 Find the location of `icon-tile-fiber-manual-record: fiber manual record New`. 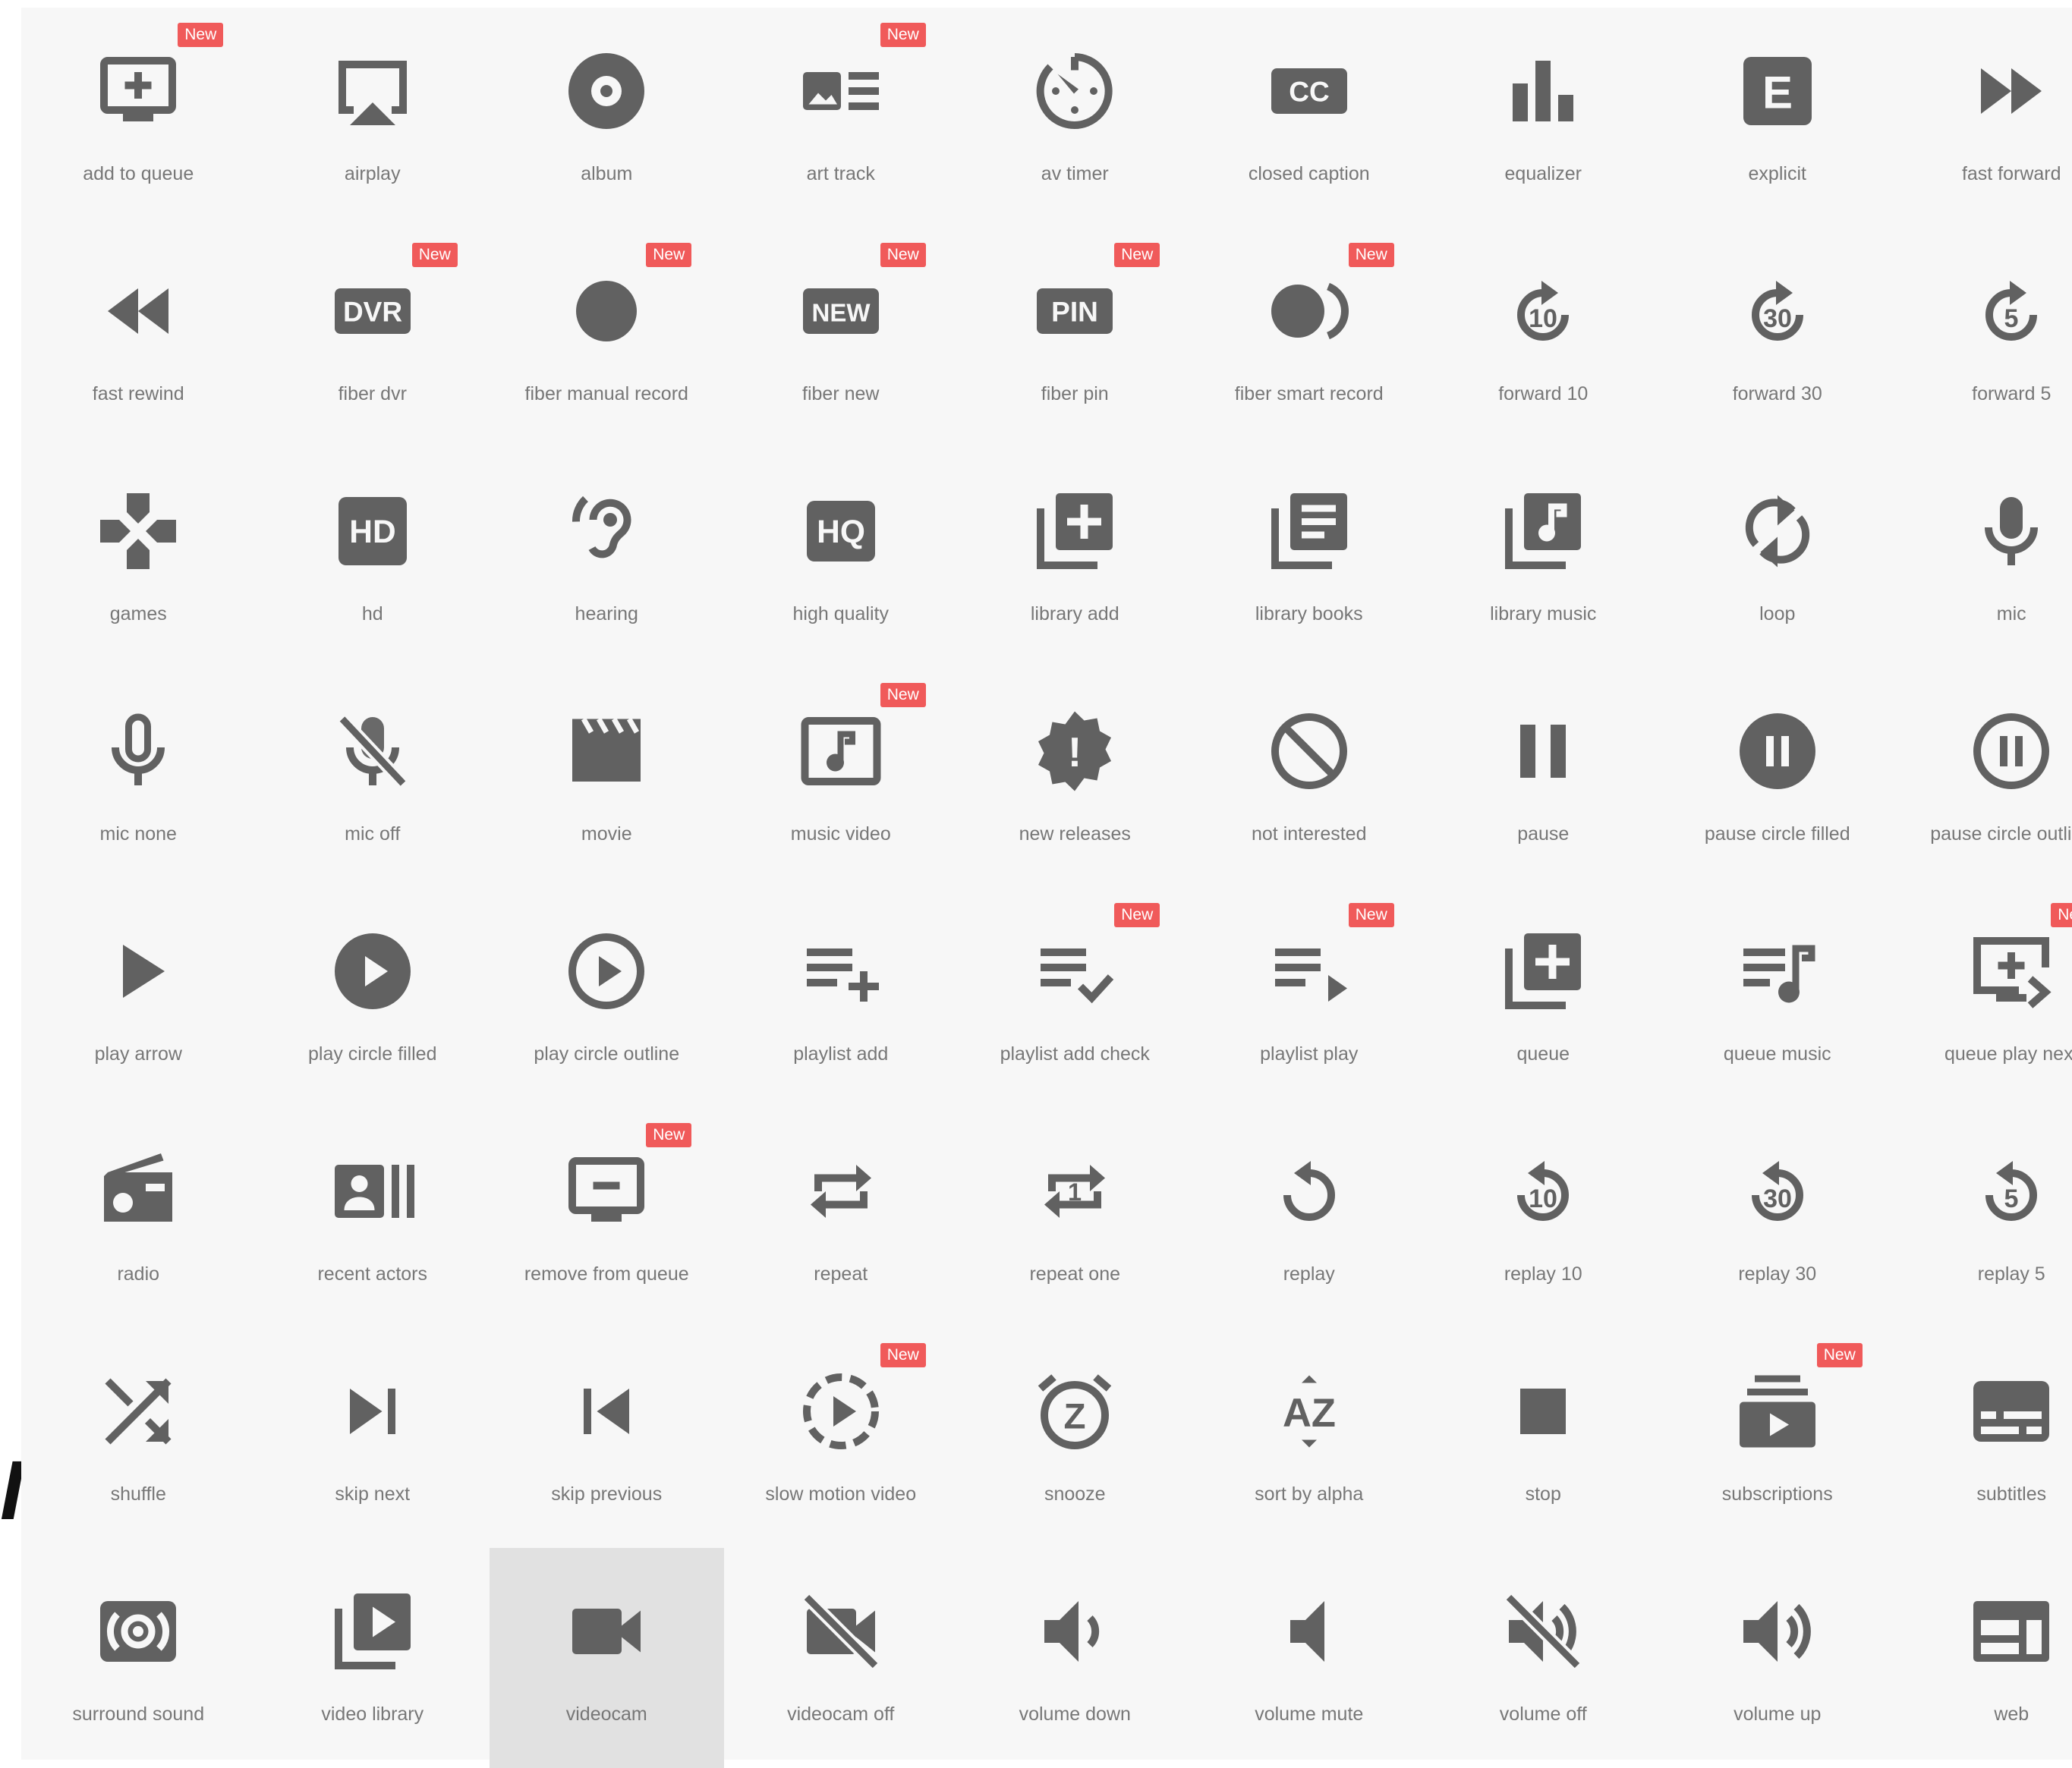

icon-tile-fiber-manual-record: fiber manual record New is located at coordinates (607, 338).